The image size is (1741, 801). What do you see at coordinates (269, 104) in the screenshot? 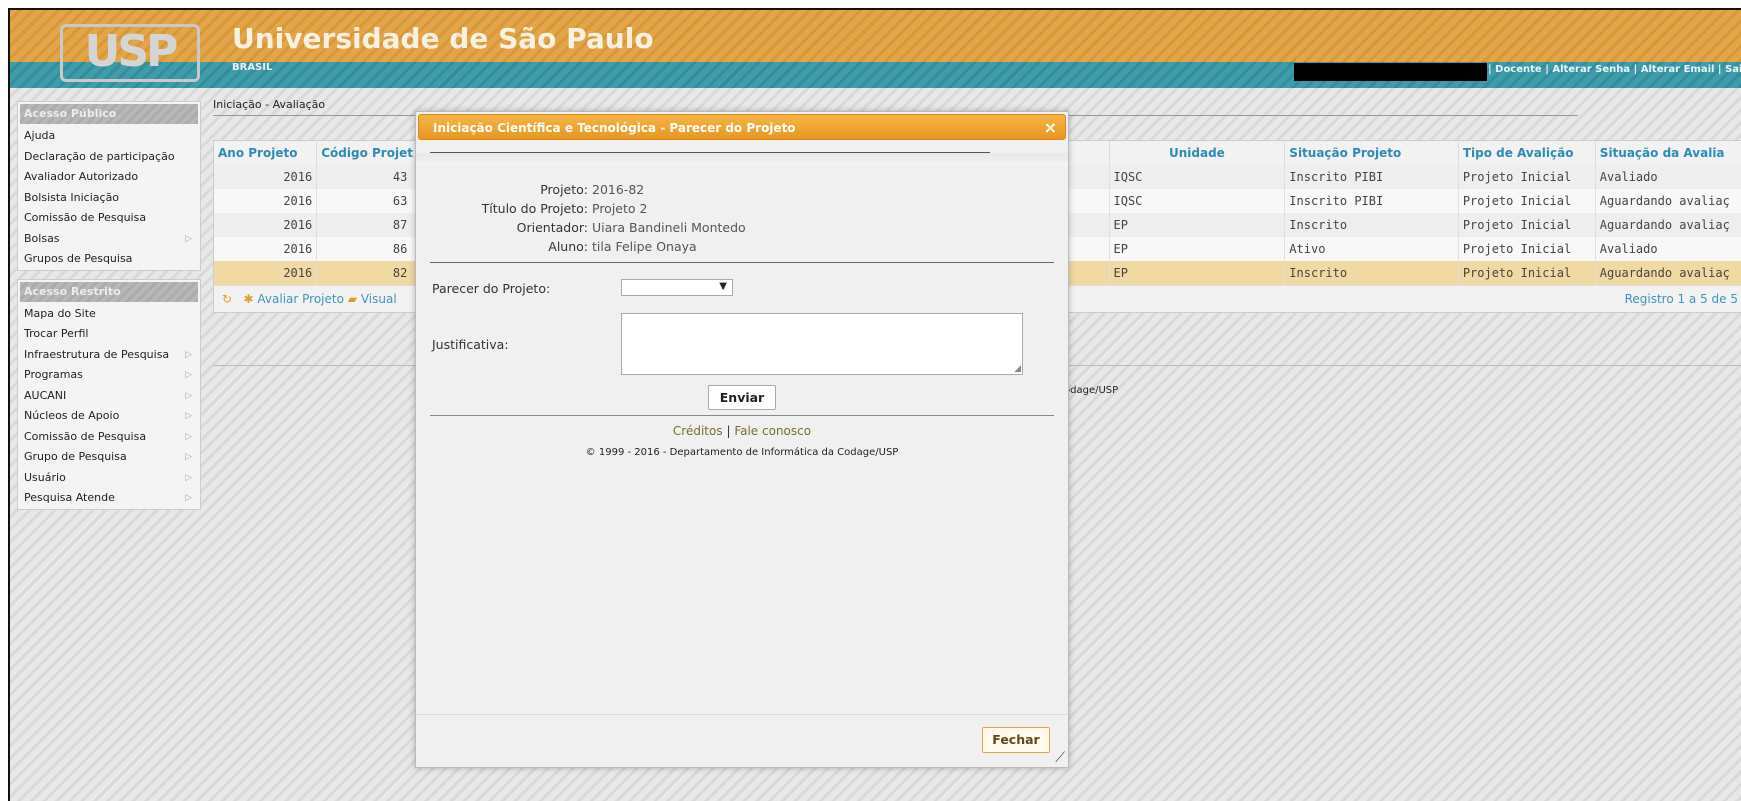
I see `breadcrumb: Iniciação - Avaliação` at bounding box center [269, 104].